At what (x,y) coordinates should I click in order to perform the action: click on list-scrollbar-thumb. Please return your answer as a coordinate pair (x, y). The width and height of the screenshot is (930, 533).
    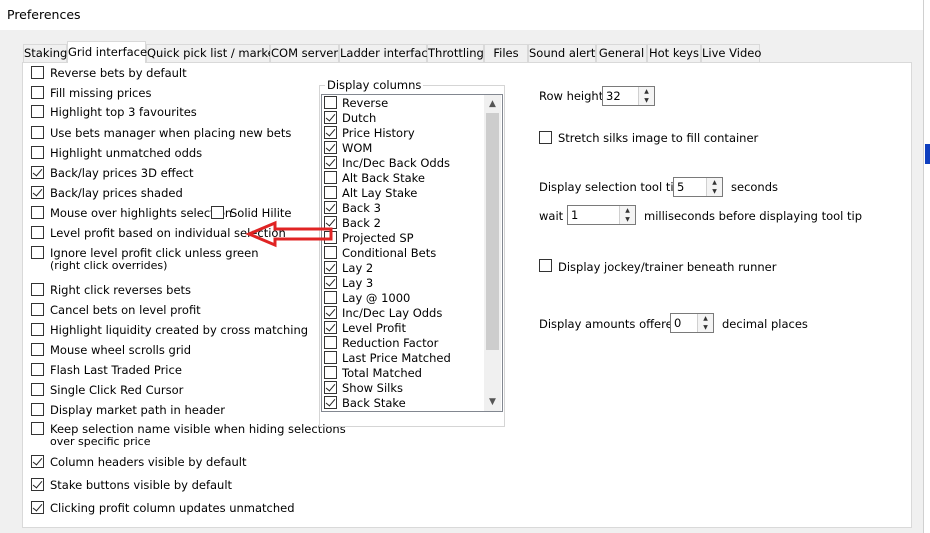
    Looking at the image, I should click on (492, 231).